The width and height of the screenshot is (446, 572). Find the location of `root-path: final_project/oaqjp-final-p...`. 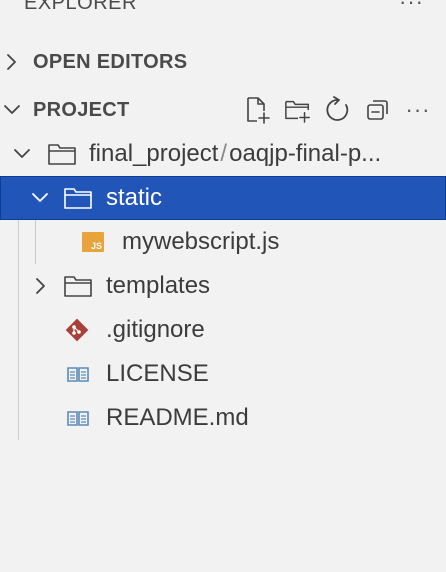

root-path: final_project/oaqjp-final-p... is located at coordinates (261, 154).